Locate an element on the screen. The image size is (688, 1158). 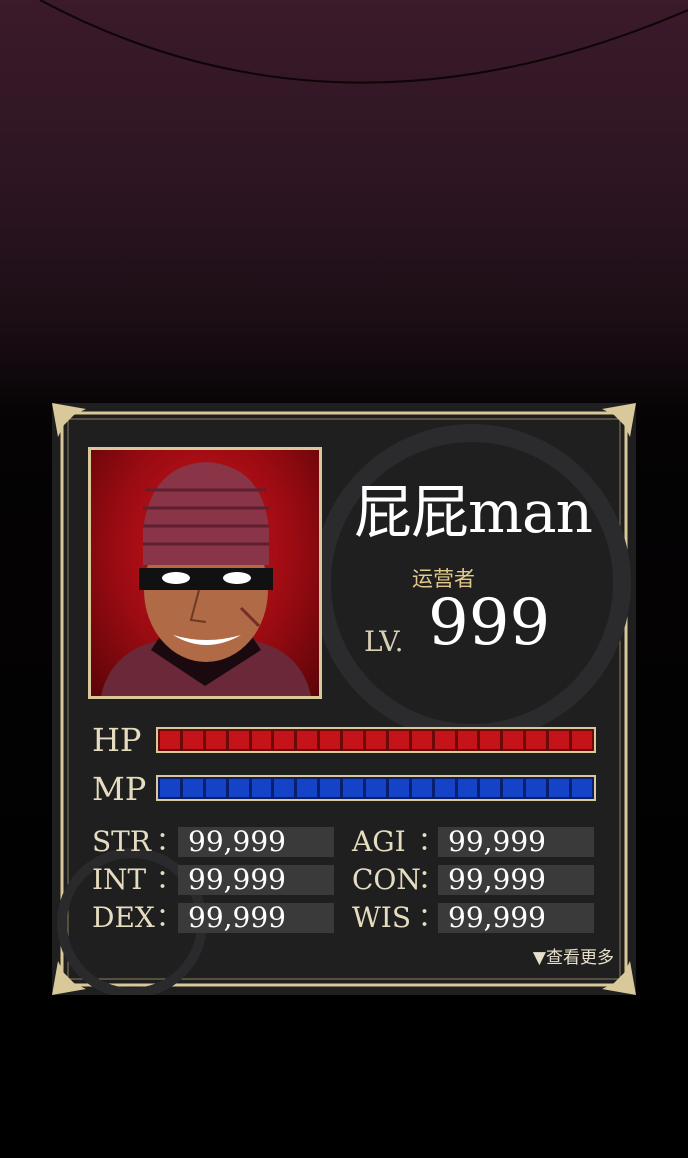
character-portrait is located at coordinates (205, 573).